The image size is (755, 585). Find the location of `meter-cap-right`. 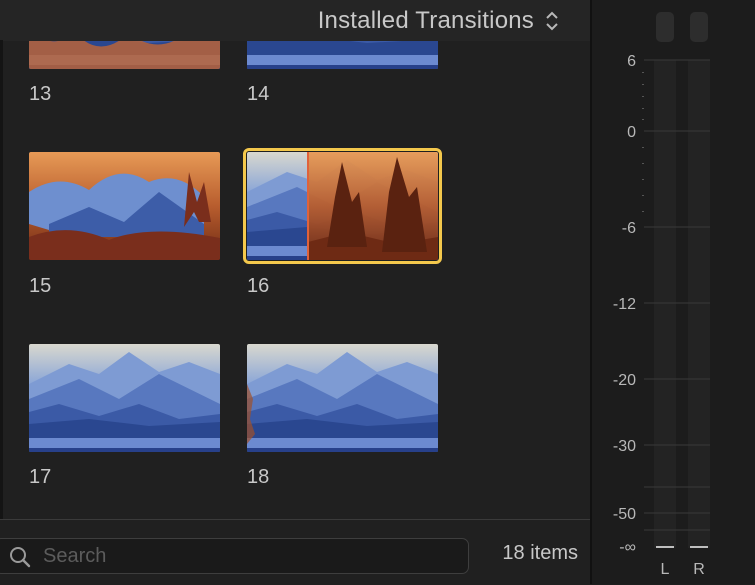

meter-cap-right is located at coordinates (699, 27).